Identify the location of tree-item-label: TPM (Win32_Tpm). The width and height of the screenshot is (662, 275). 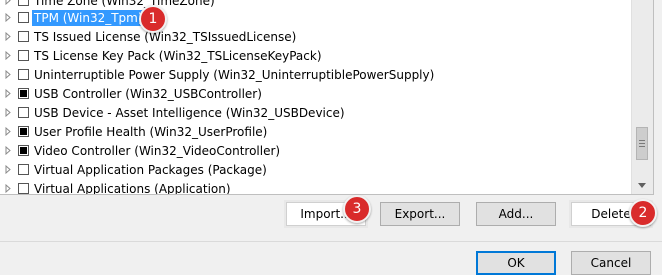
(88, 17).